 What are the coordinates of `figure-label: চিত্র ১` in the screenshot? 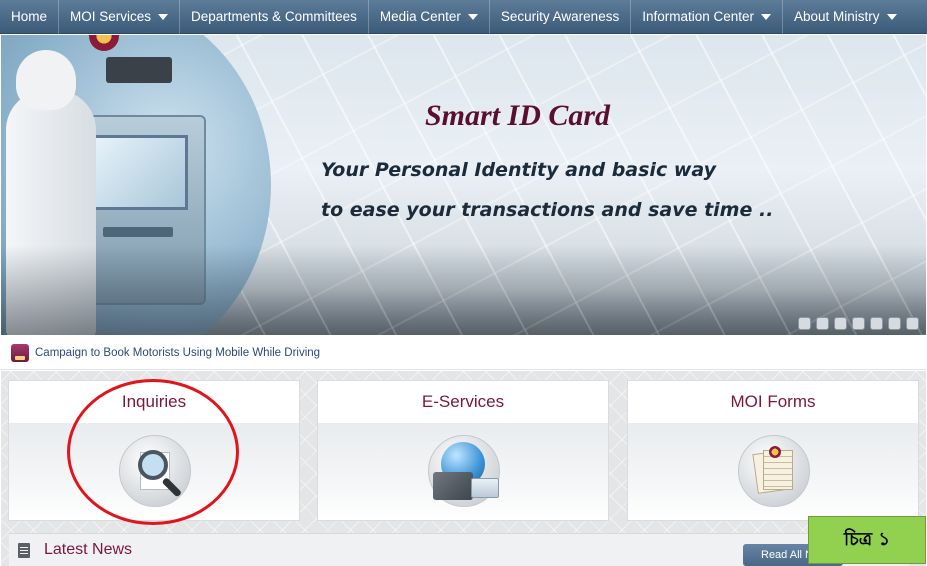 It's located at (867, 540).